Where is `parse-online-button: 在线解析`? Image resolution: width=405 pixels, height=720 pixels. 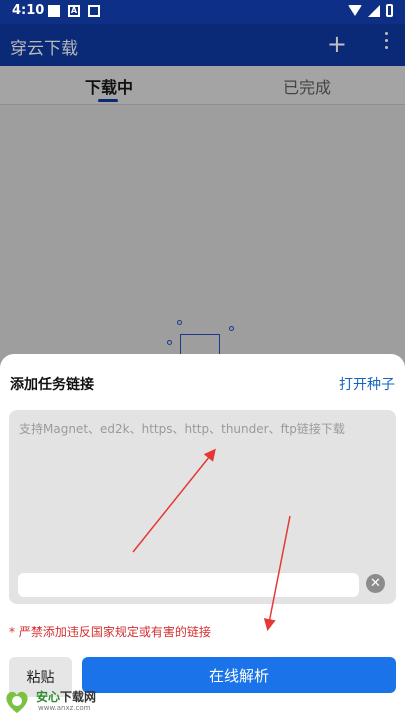 parse-online-button: 在线解析 is located at coordinates (239, 675).